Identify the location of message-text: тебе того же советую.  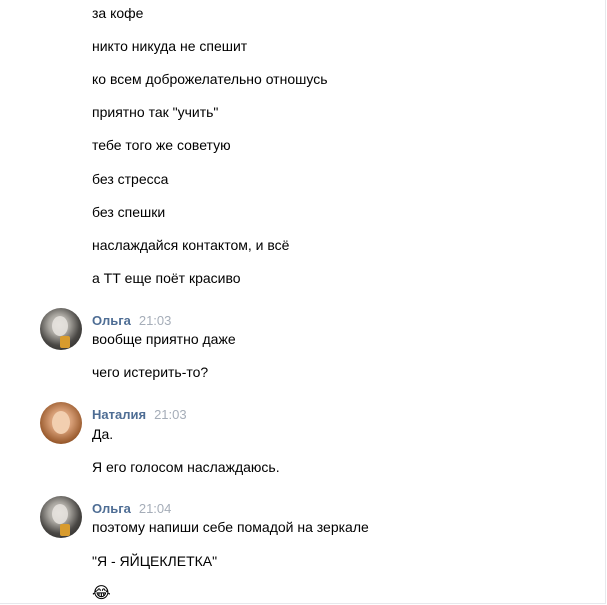
(161, 145).